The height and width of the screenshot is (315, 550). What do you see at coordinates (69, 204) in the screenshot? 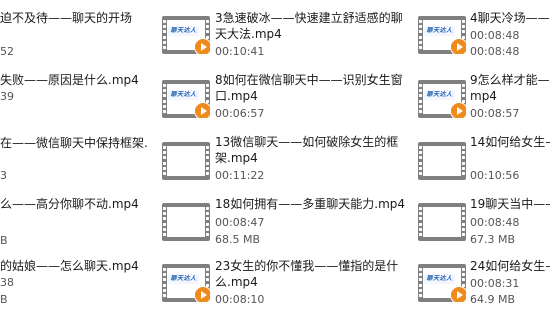
I see `file-name: 么——高分你聊不动.mp4` at bounding box center [69, 204].